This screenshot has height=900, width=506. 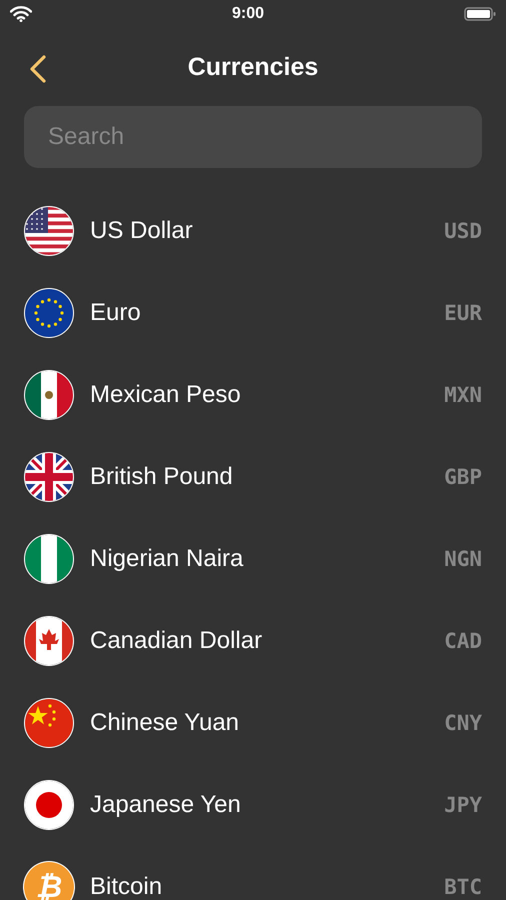 I want to click on search-field: Search, so click(x=253, y=137).